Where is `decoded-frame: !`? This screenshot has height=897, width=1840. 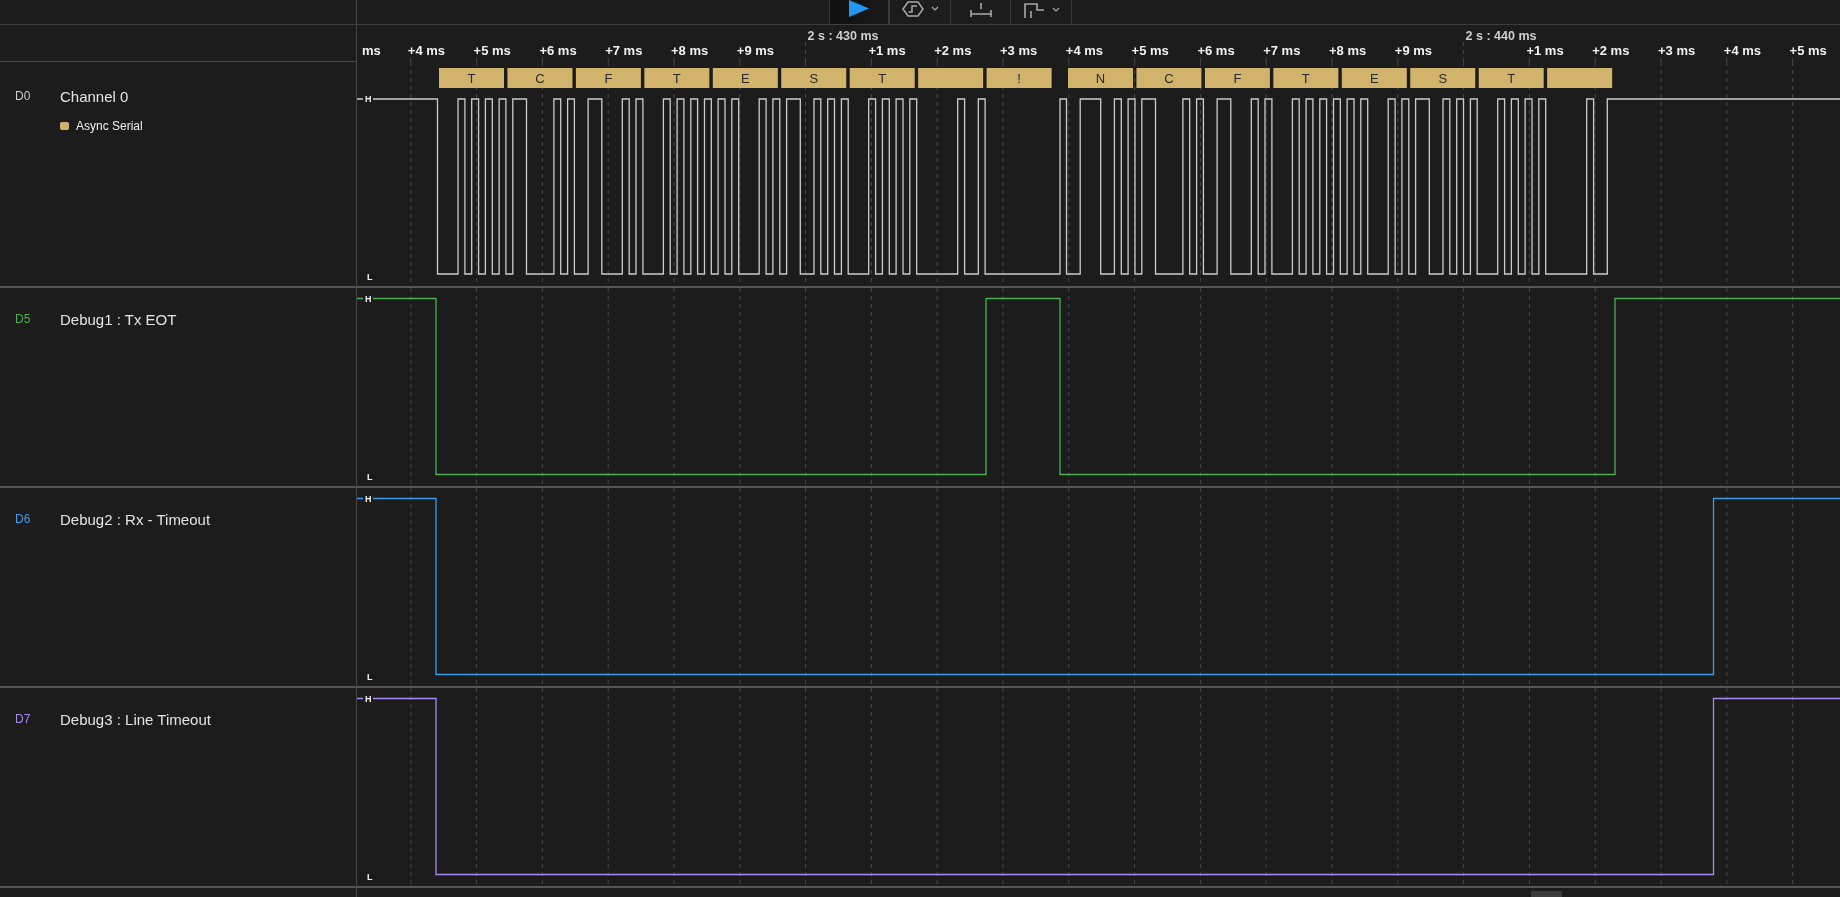
decoded-frame: ! is located at coordinates (1019, 78).